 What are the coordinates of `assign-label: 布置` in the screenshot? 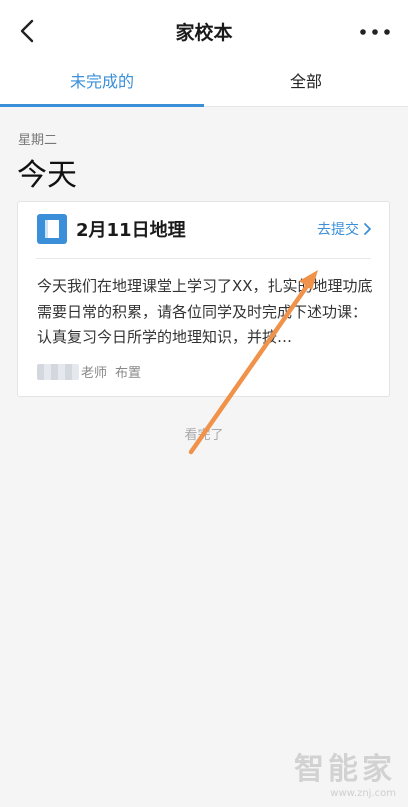 It's located at (128, 373).